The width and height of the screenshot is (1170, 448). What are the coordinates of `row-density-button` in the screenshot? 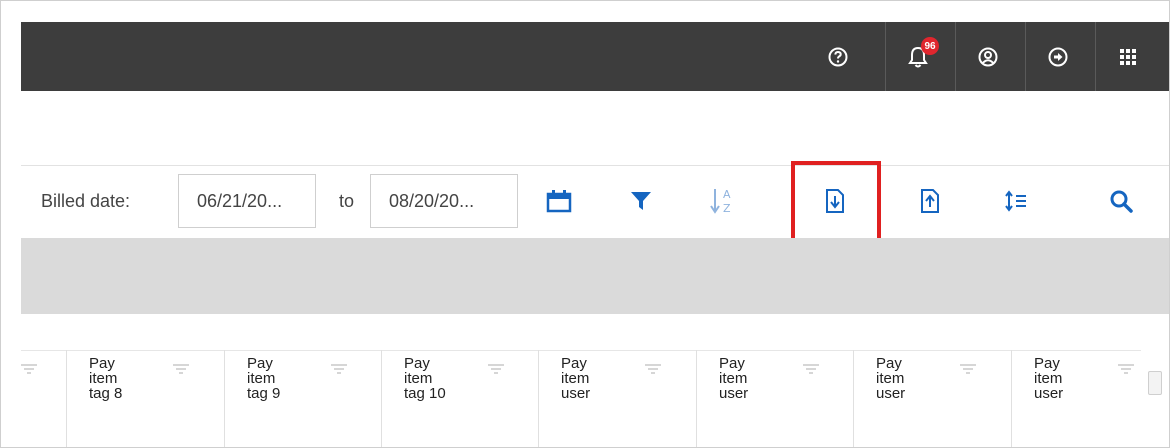 It's located at (1016, 201).